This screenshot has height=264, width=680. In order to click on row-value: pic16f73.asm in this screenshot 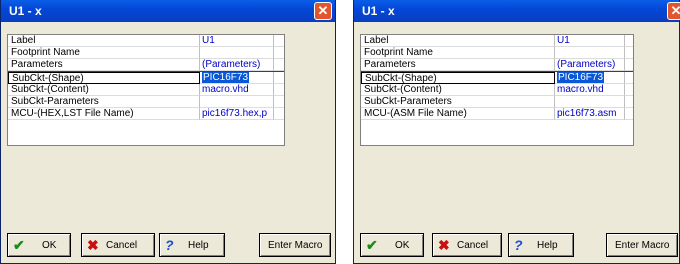, I will do `click(590, 114)`.